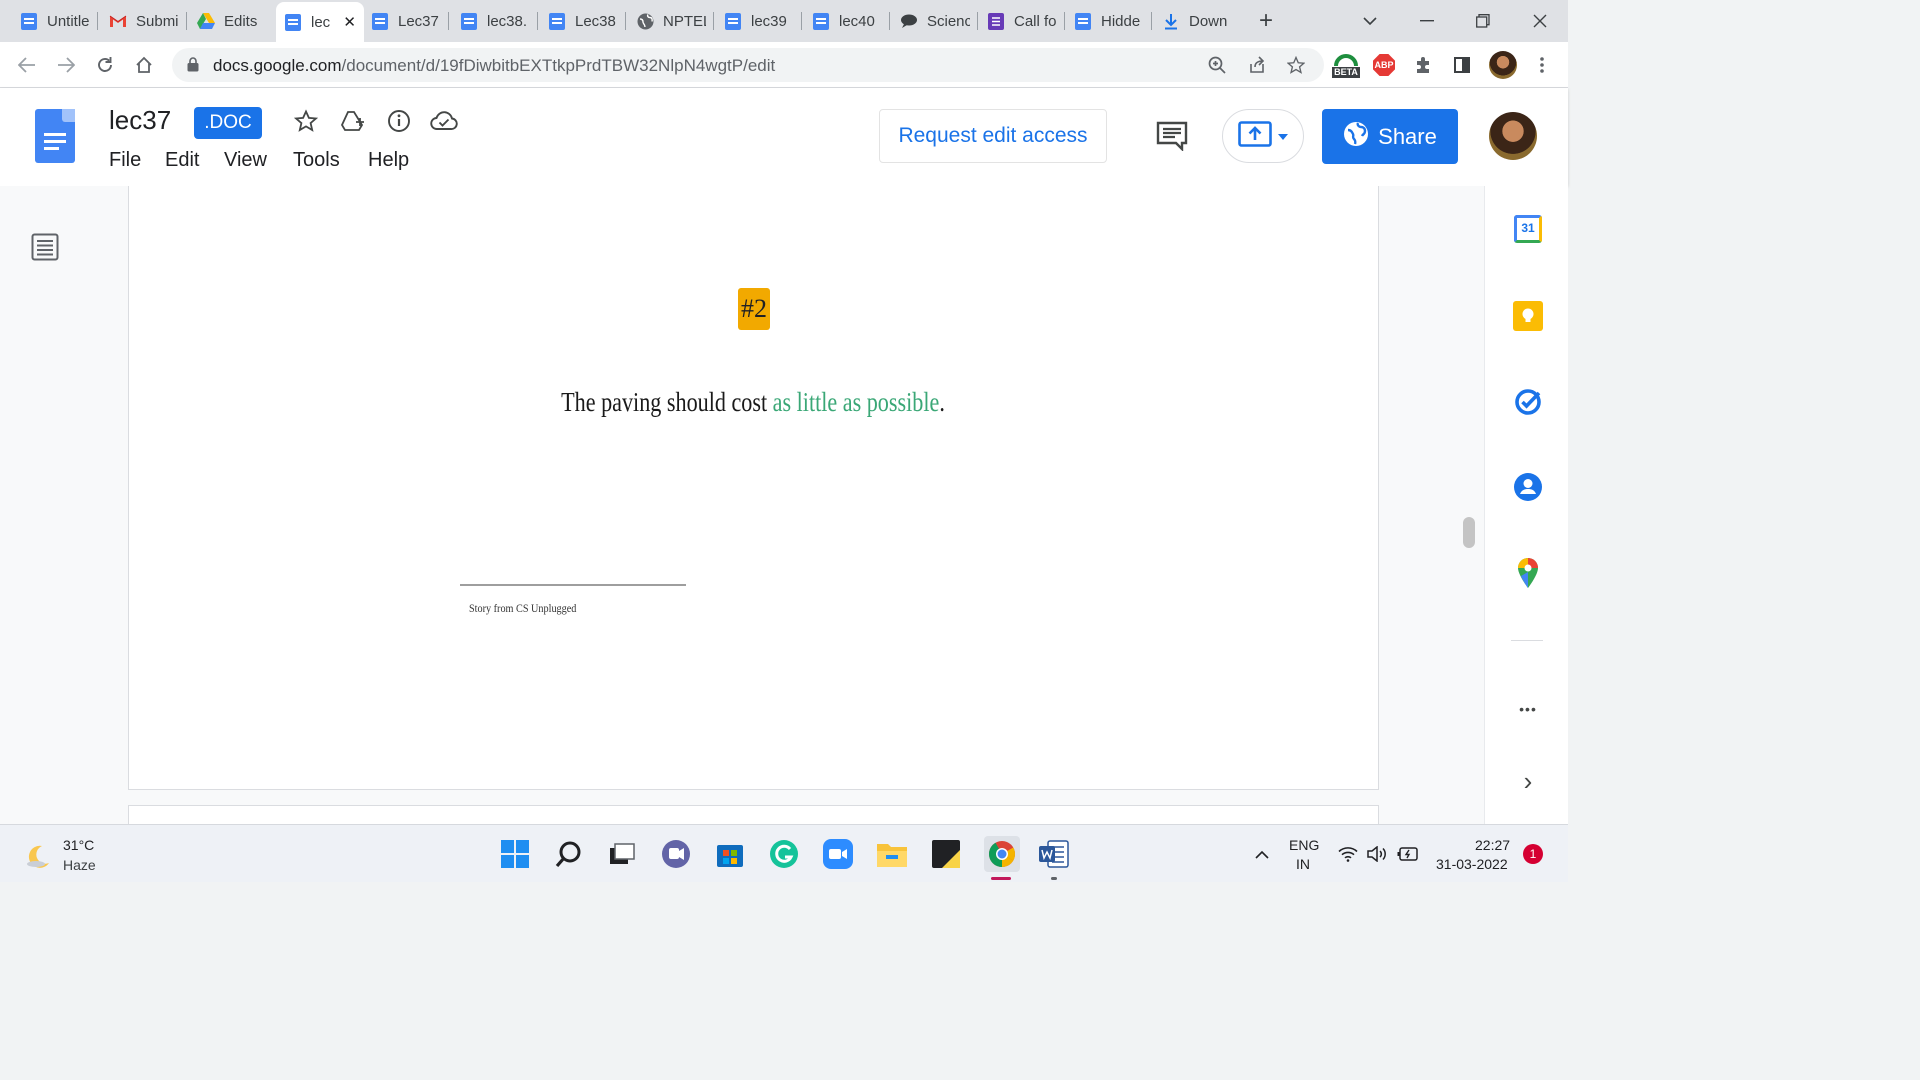 Image resolution: width=1920 pixels, height=1080 pixels. I want to click on lock-icon, so click(193, 67).